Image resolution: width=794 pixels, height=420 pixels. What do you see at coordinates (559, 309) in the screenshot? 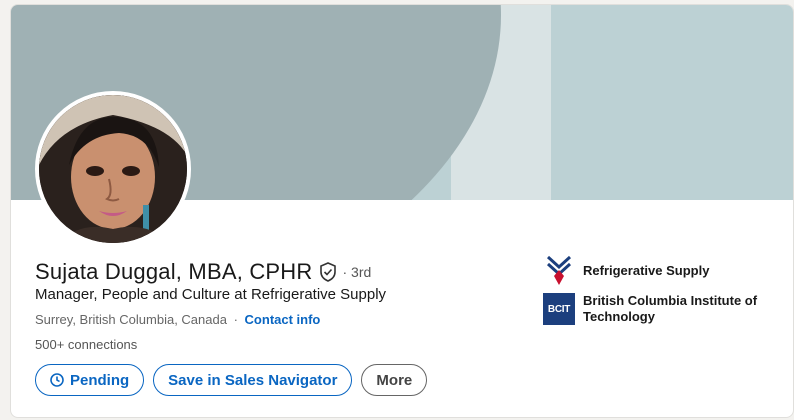
I see `bcit-logo: BCIT` at bounding box center [559, 309].